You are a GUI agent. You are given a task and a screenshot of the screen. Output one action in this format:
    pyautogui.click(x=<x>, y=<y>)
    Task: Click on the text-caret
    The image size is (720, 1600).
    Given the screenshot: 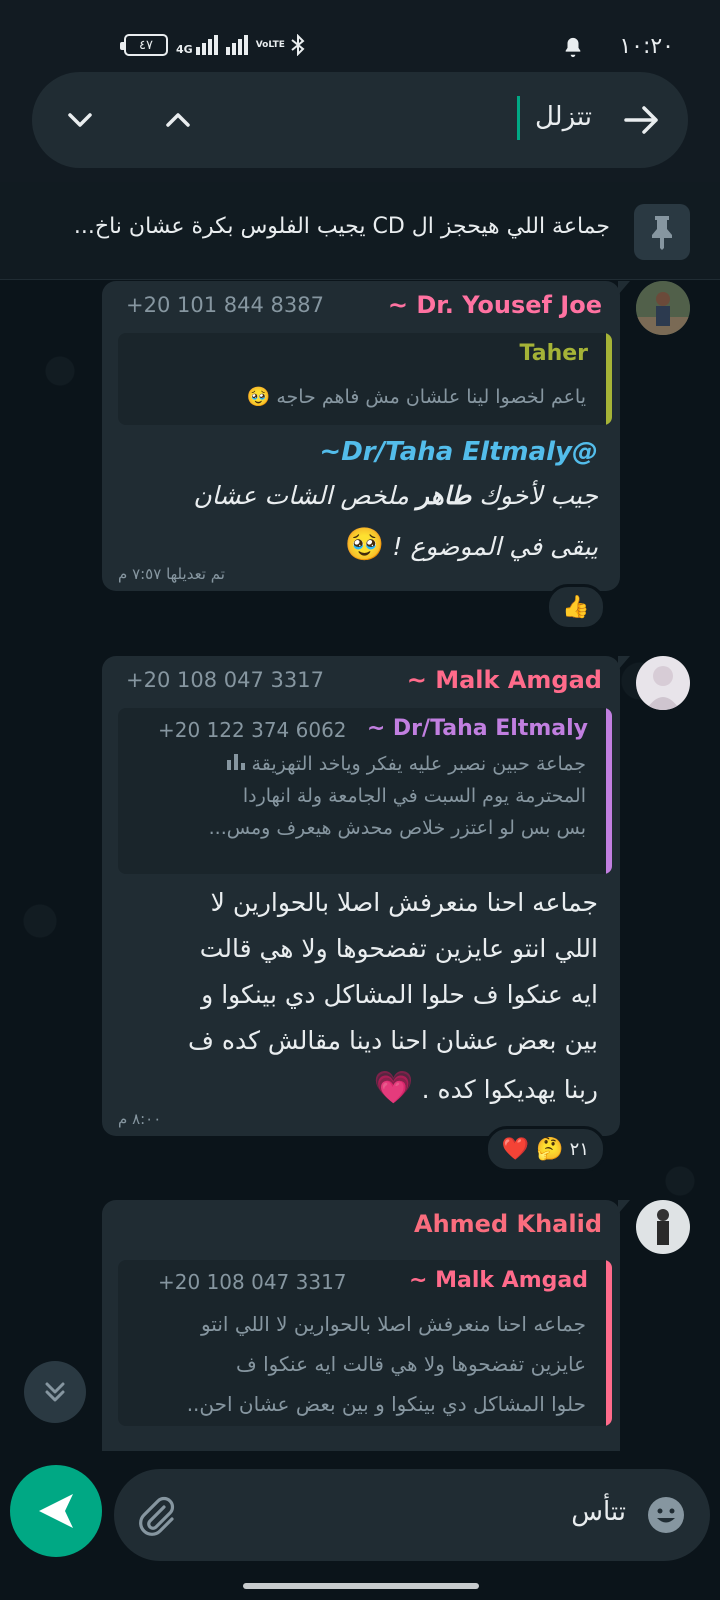 What is the action you would take?
    pyautogui.click(x=518, y=118)
    